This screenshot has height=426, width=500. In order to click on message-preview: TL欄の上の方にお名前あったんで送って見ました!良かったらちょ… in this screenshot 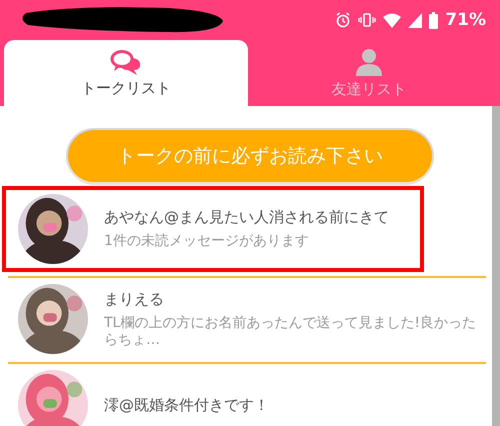, I will do `click(290, 331)`.